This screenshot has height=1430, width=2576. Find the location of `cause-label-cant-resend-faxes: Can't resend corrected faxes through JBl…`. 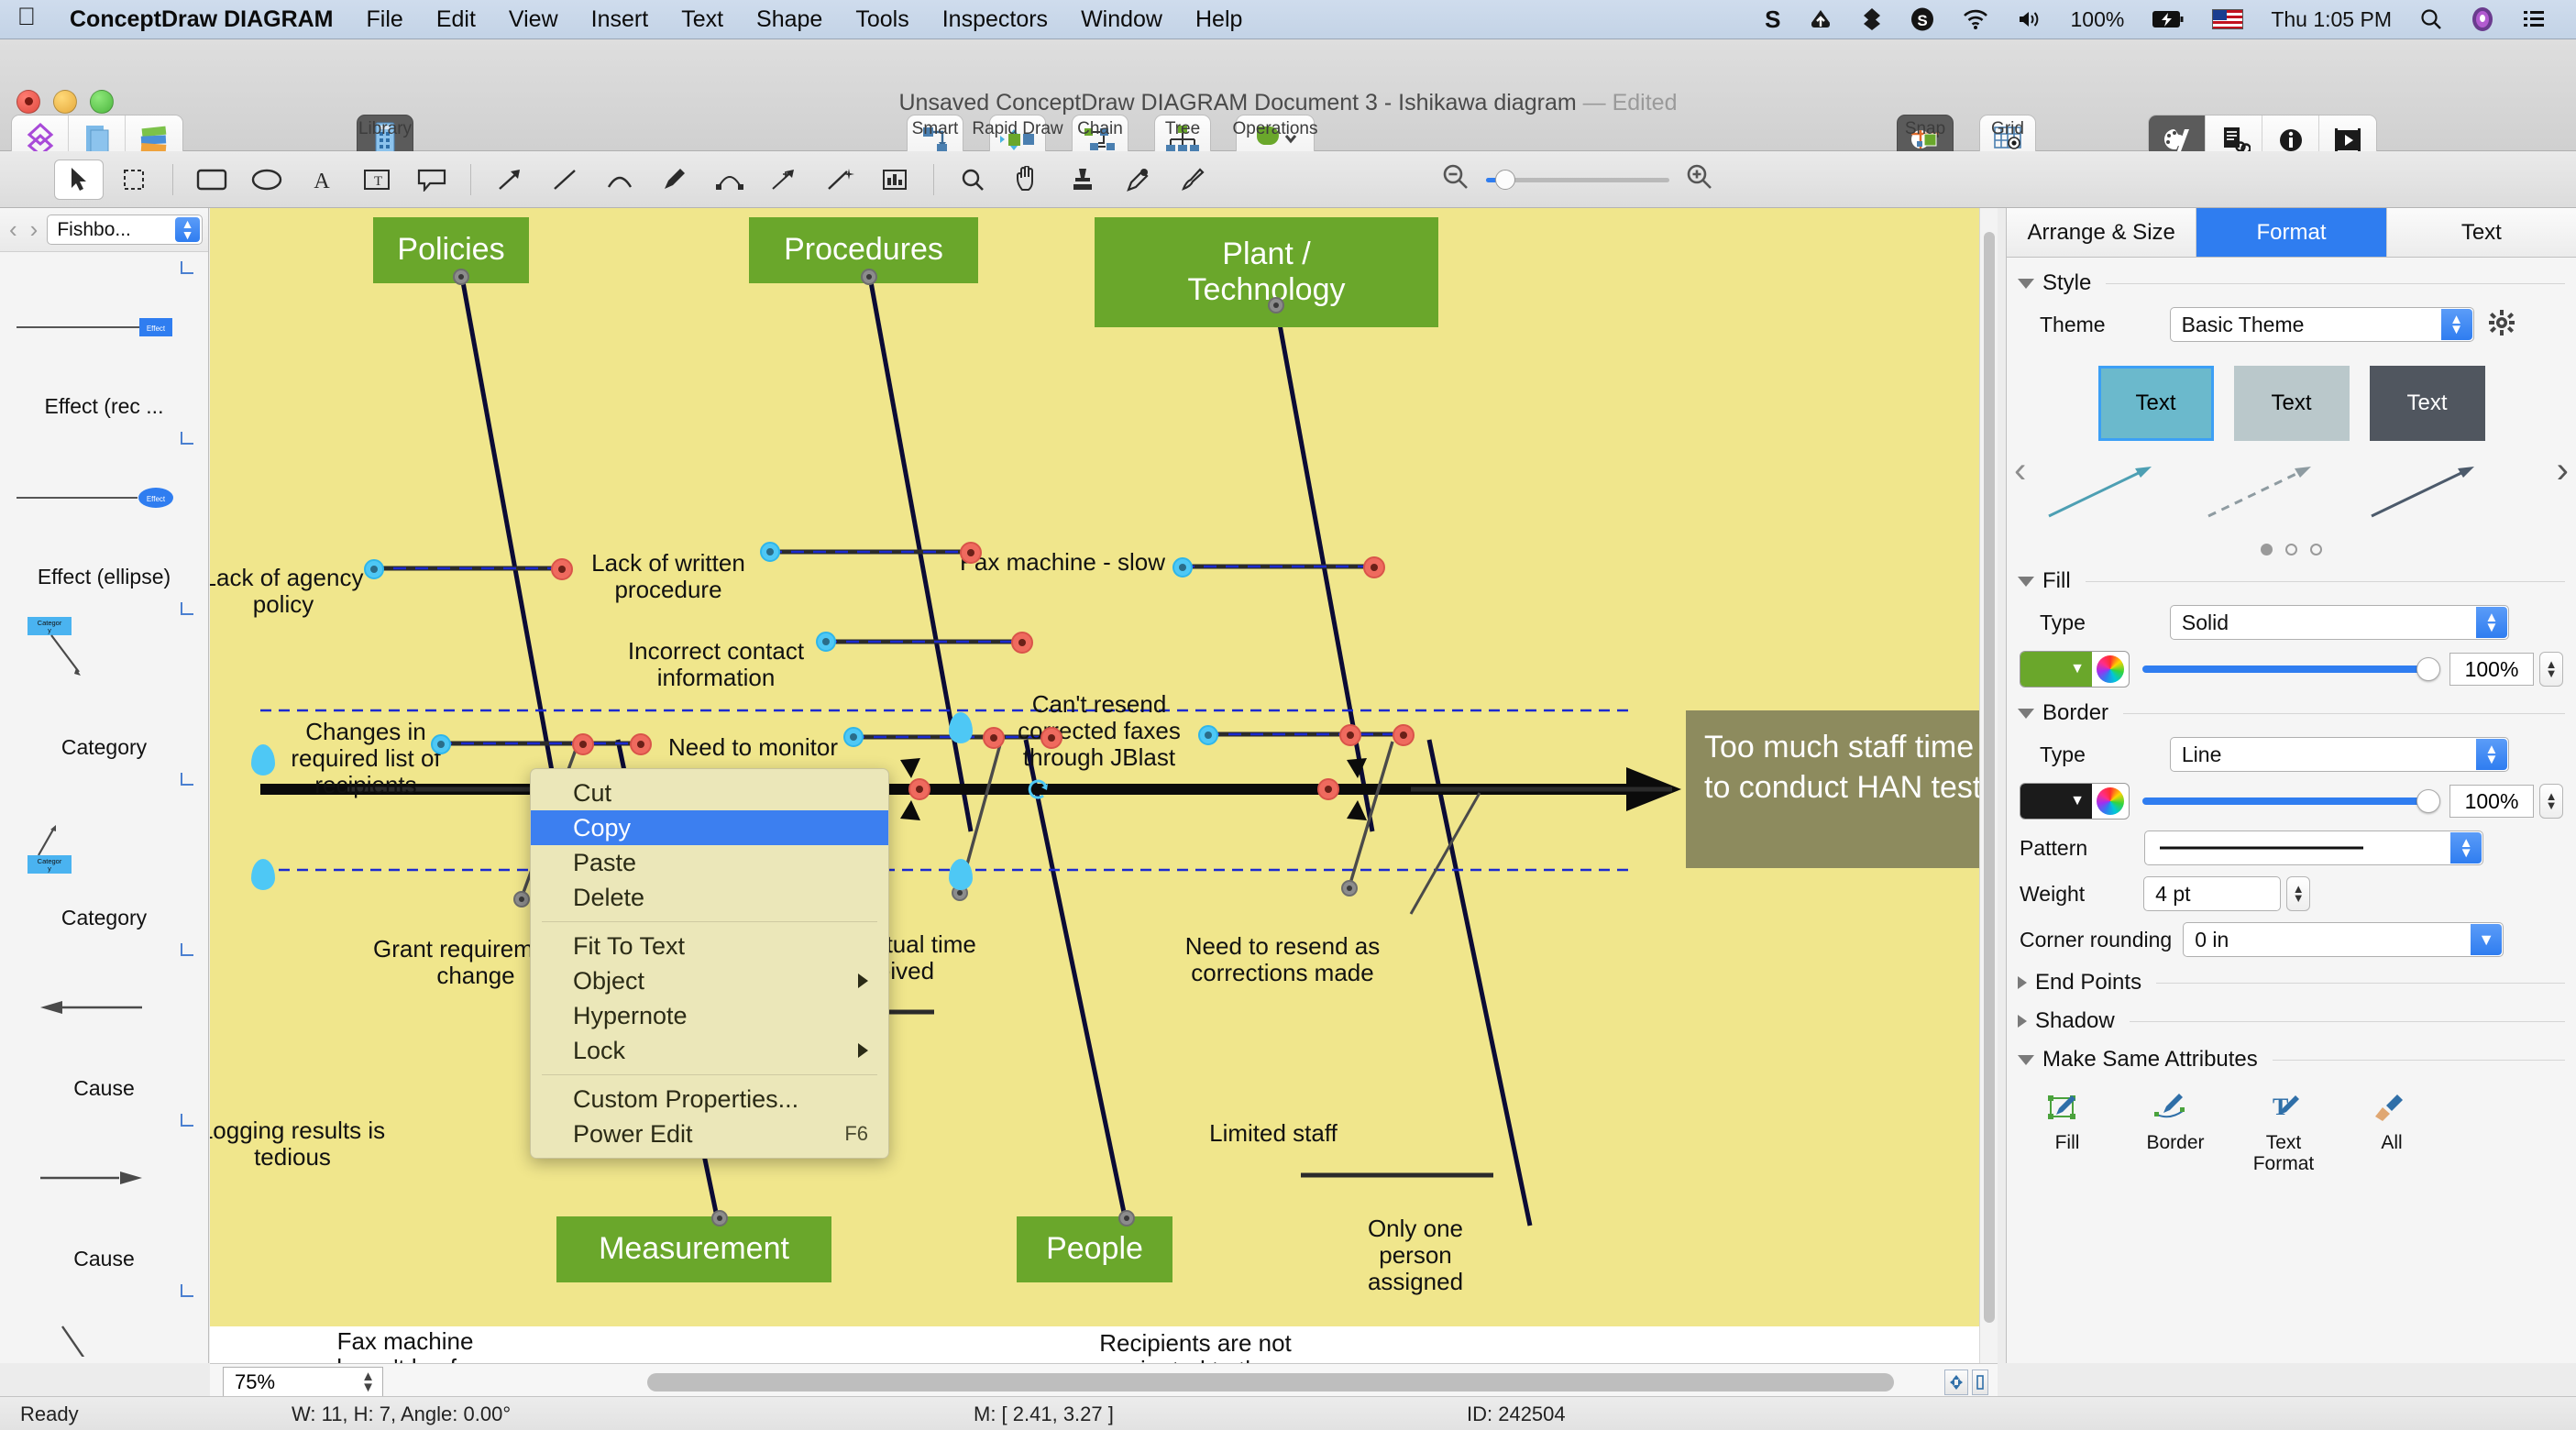

cause-label-cant-resend-faxes: Can't resend corrected faxes through JBl… is located at coordinates (1099, 718).